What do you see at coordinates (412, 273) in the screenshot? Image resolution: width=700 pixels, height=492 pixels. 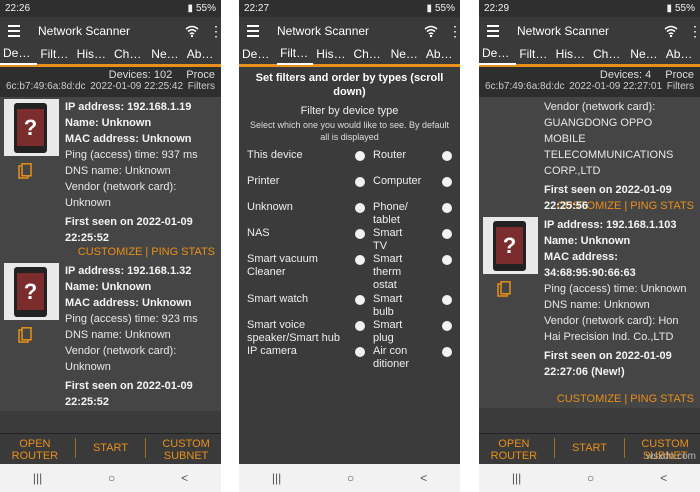 I see `filter-option-smart-thermostat: Smart thermostat` at bounding box center [412, 273].